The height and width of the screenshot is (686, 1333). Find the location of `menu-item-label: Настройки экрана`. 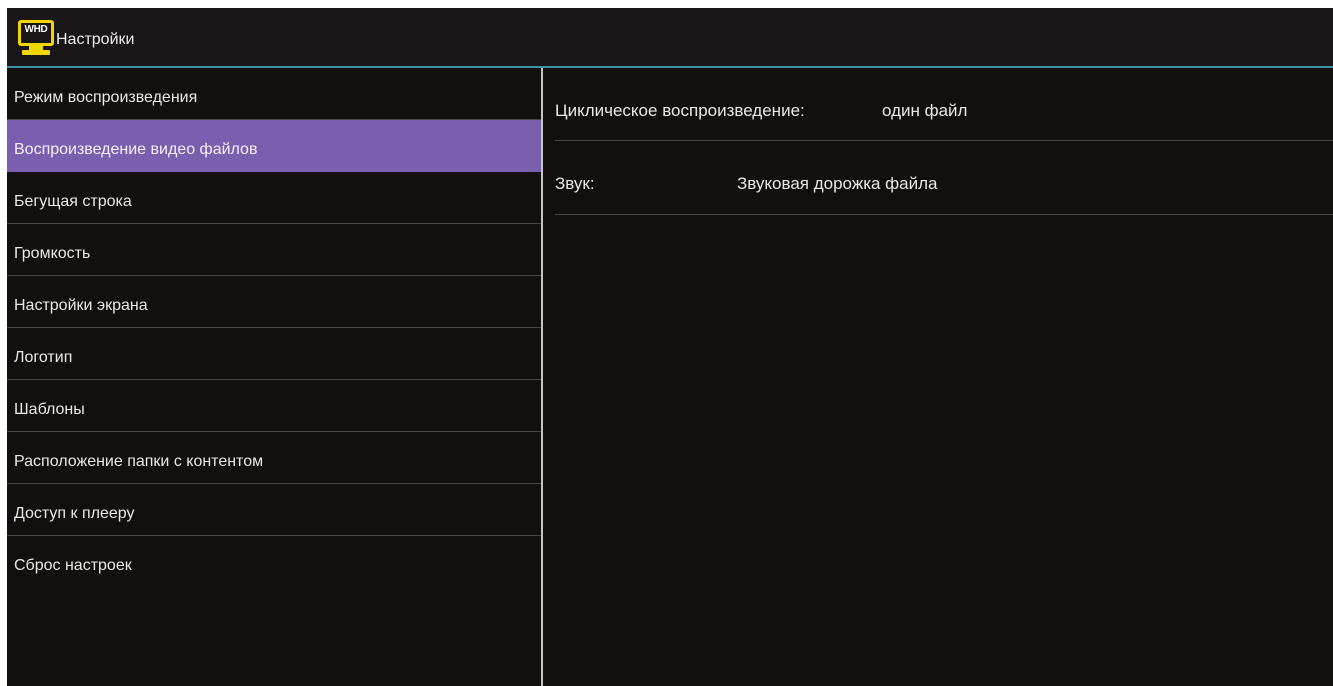

menu-item-label: Настройки экрана is located at coordinates (81, 305).